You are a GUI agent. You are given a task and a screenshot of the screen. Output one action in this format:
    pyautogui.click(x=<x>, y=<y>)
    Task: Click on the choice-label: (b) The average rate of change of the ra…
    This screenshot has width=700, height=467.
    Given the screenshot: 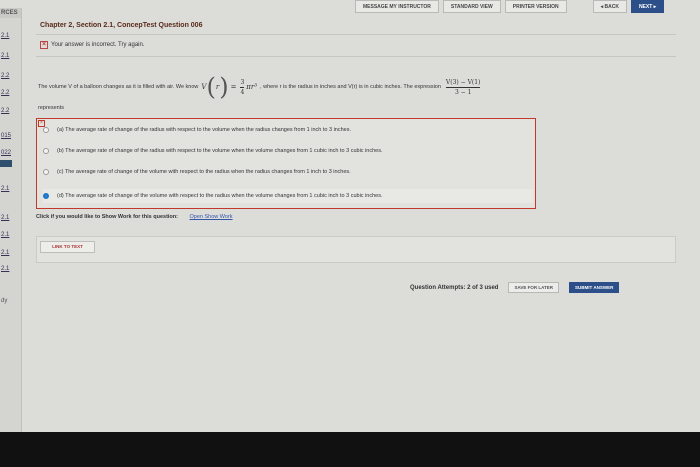 What is the action you would take?
    pyautogui.click(x=220, y=151)
    